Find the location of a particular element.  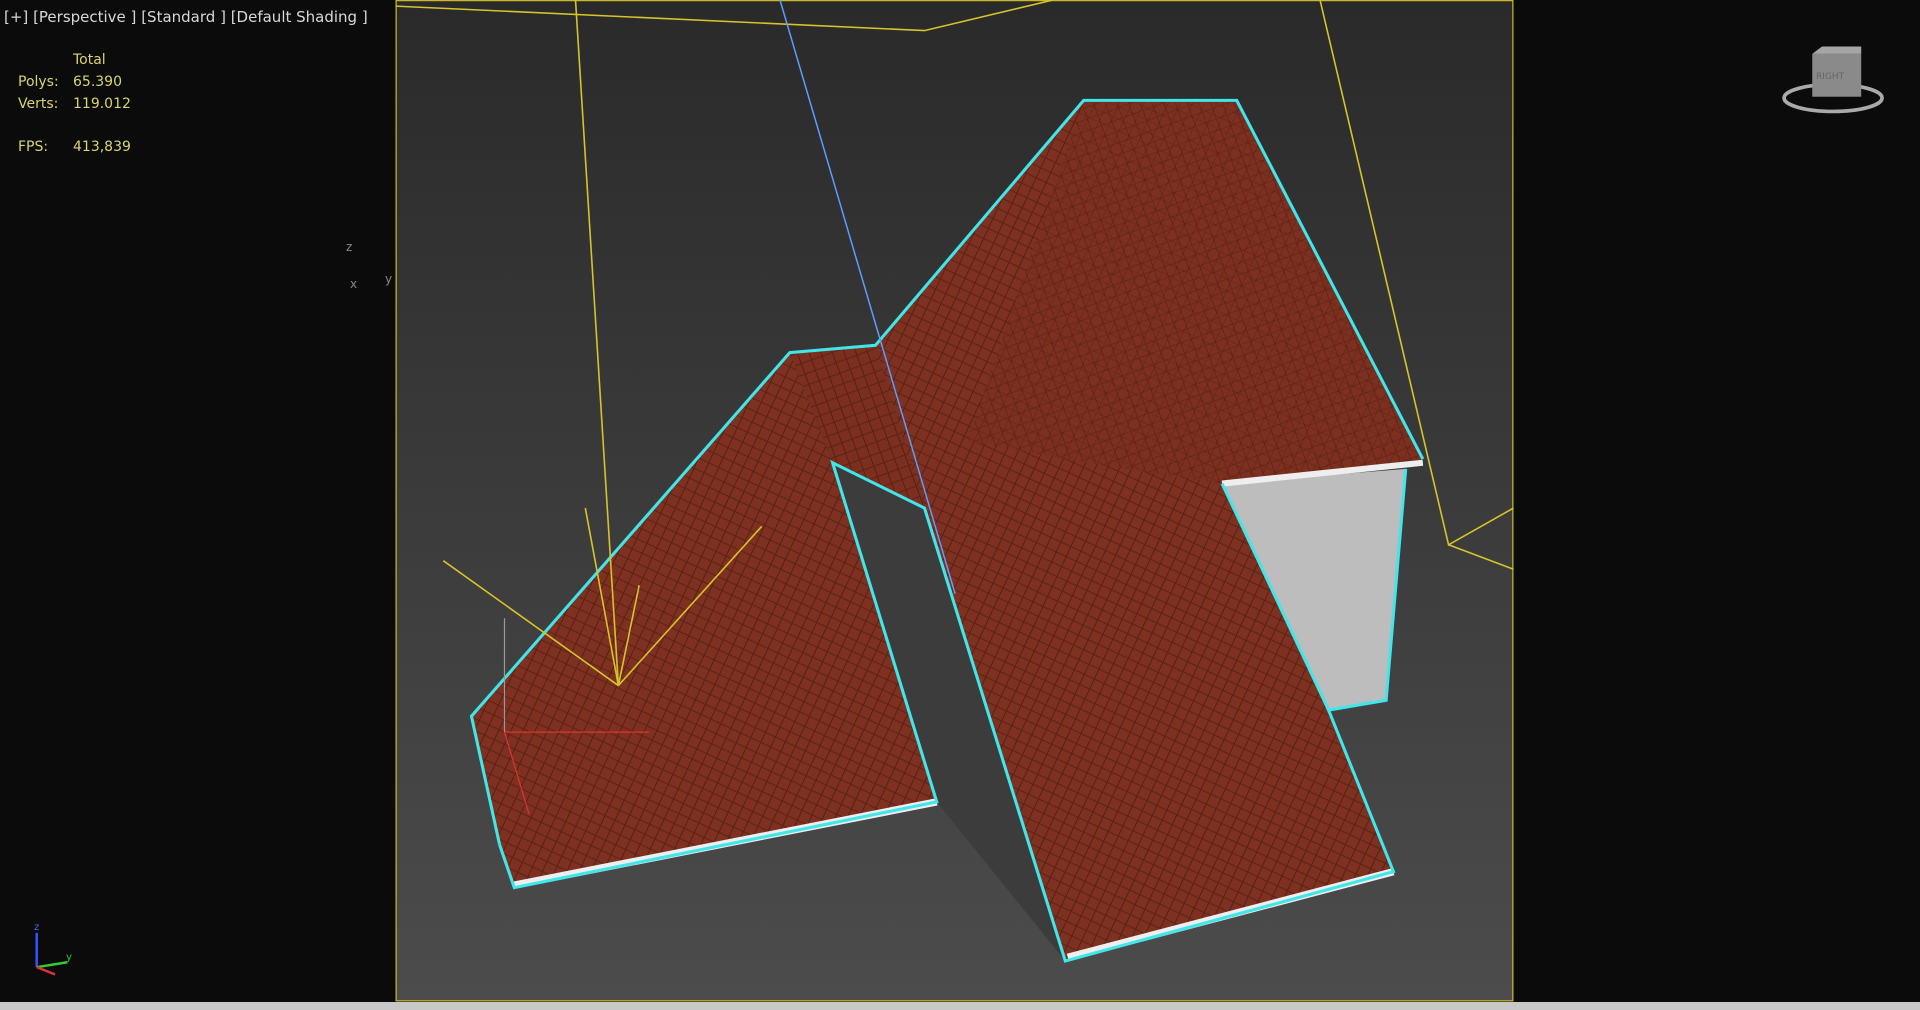

verts-label: Verts: is located at coordinates (38, 104).